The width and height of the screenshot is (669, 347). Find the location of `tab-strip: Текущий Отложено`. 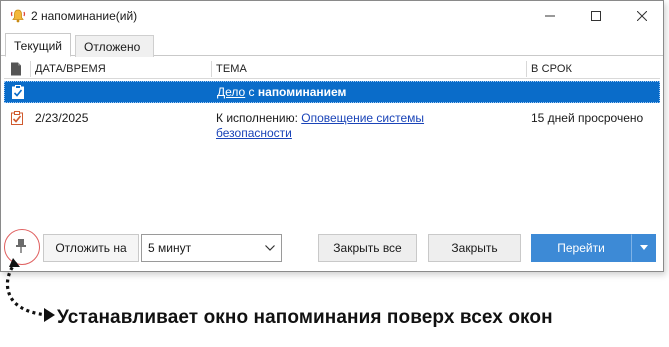

tab-strip: Текущий Отложено is located at coordinates (332, 45).